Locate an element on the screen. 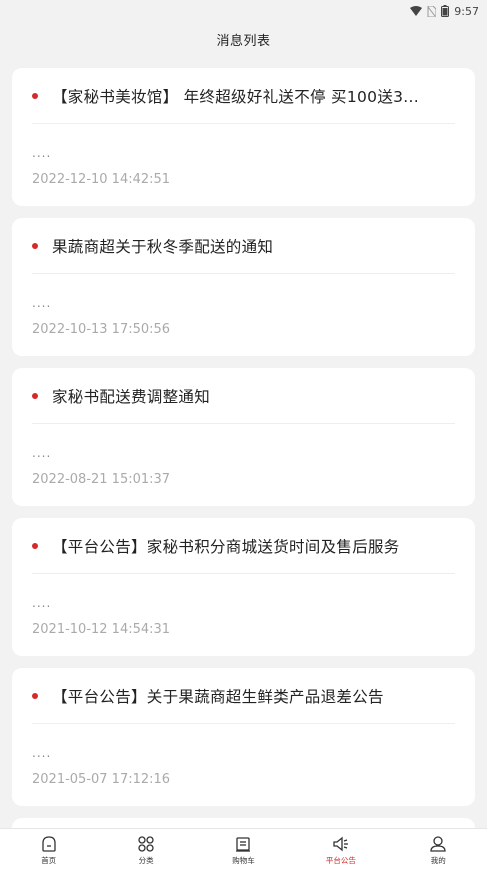 The height and width of the screenshot is (871, 487). message-title: 家秘书配送费调整通知 is located at coordinates (131, 396).